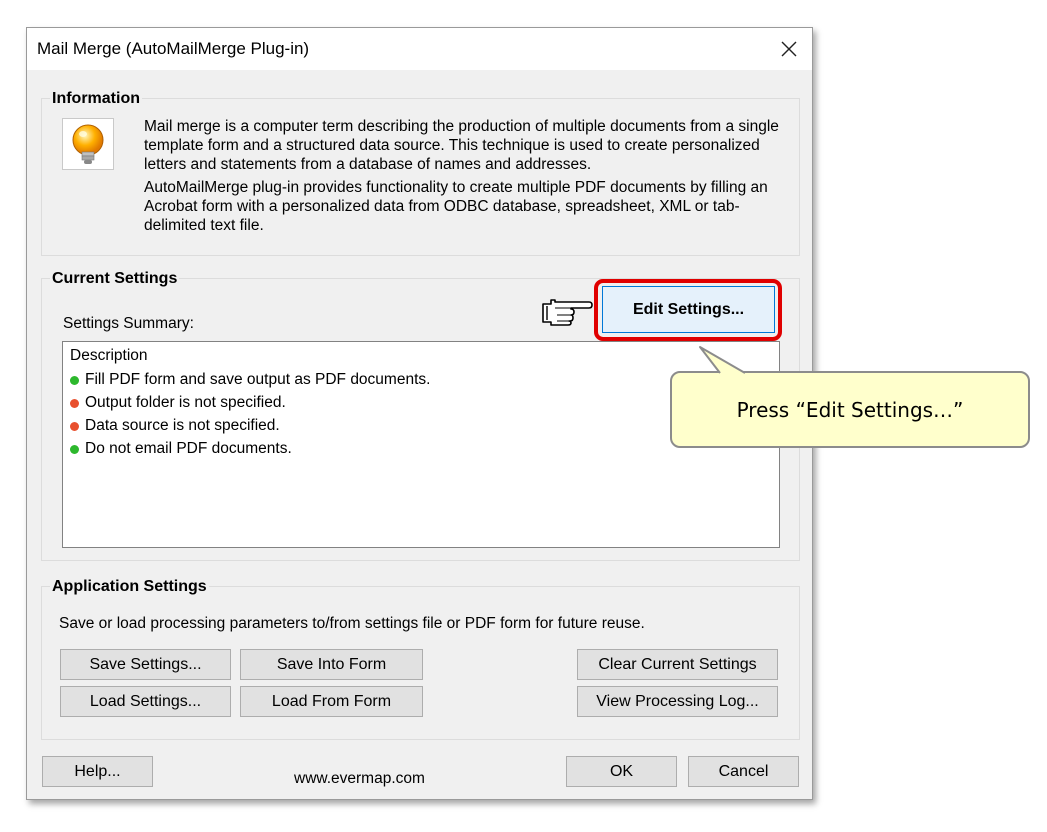 The height and width of the screenshot is (832, 1047). I want to click on lightbulb-icon, so click(88, 144).